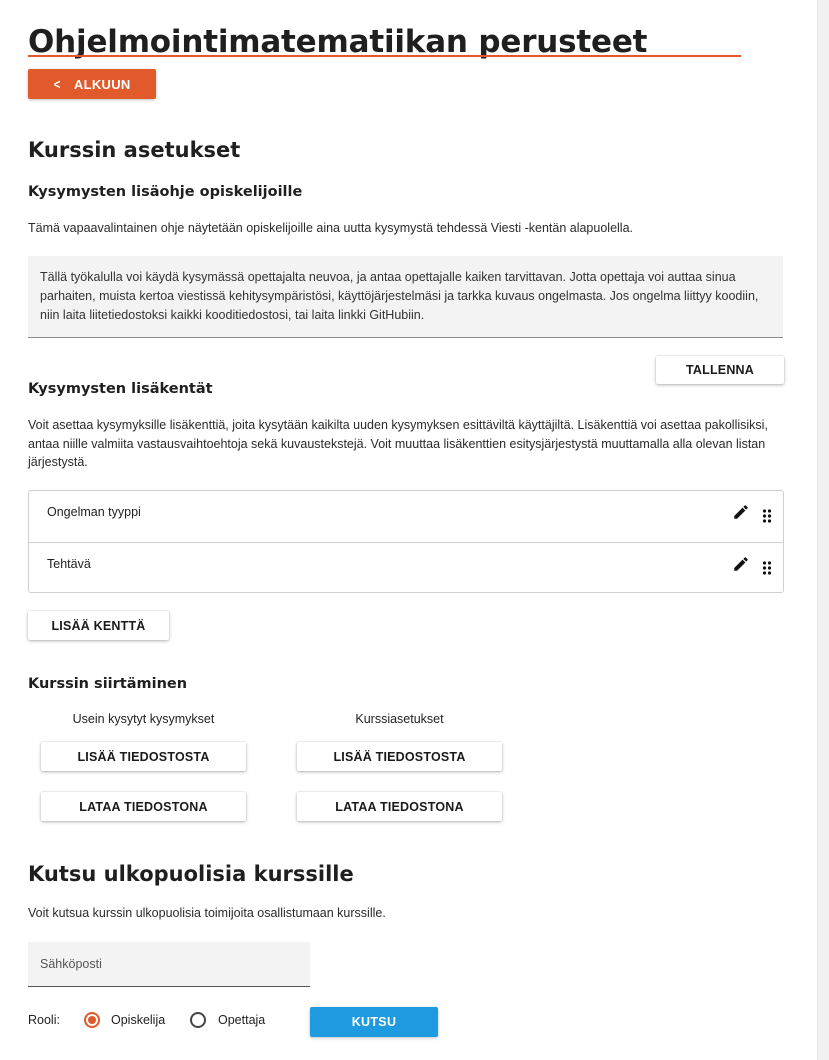 This screenshot has width=829, height=1060. I want to click on role-label-student: Opiskelija, so click(138, 1020).